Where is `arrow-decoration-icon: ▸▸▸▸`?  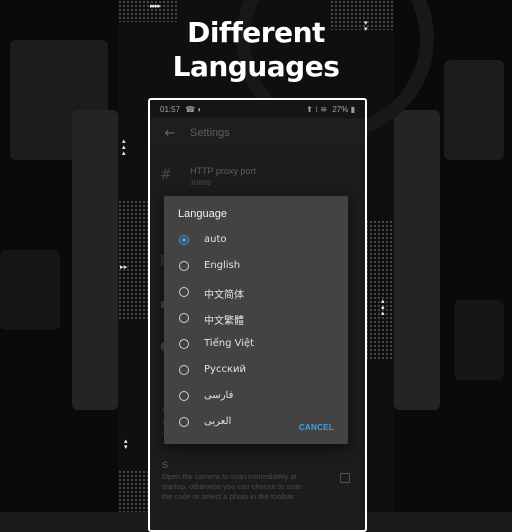
arrow-decoration-icon: ▸▸▸▸ is located at coordinates (155, 6).